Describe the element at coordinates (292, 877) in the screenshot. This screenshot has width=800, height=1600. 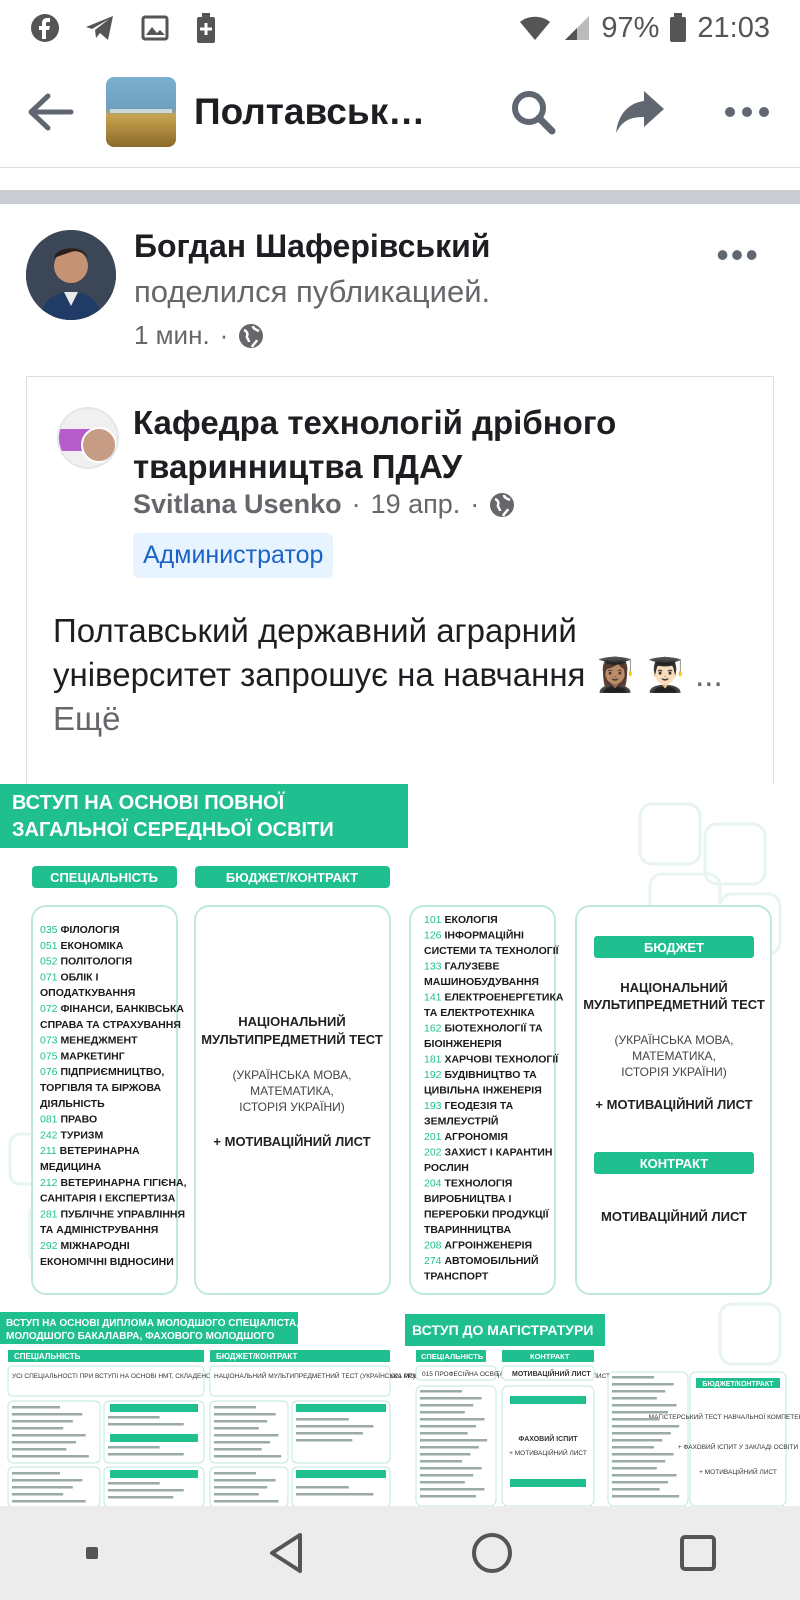
I see `col-budget: БЮДЖЕТ/КОНТРАКТ` at that location.